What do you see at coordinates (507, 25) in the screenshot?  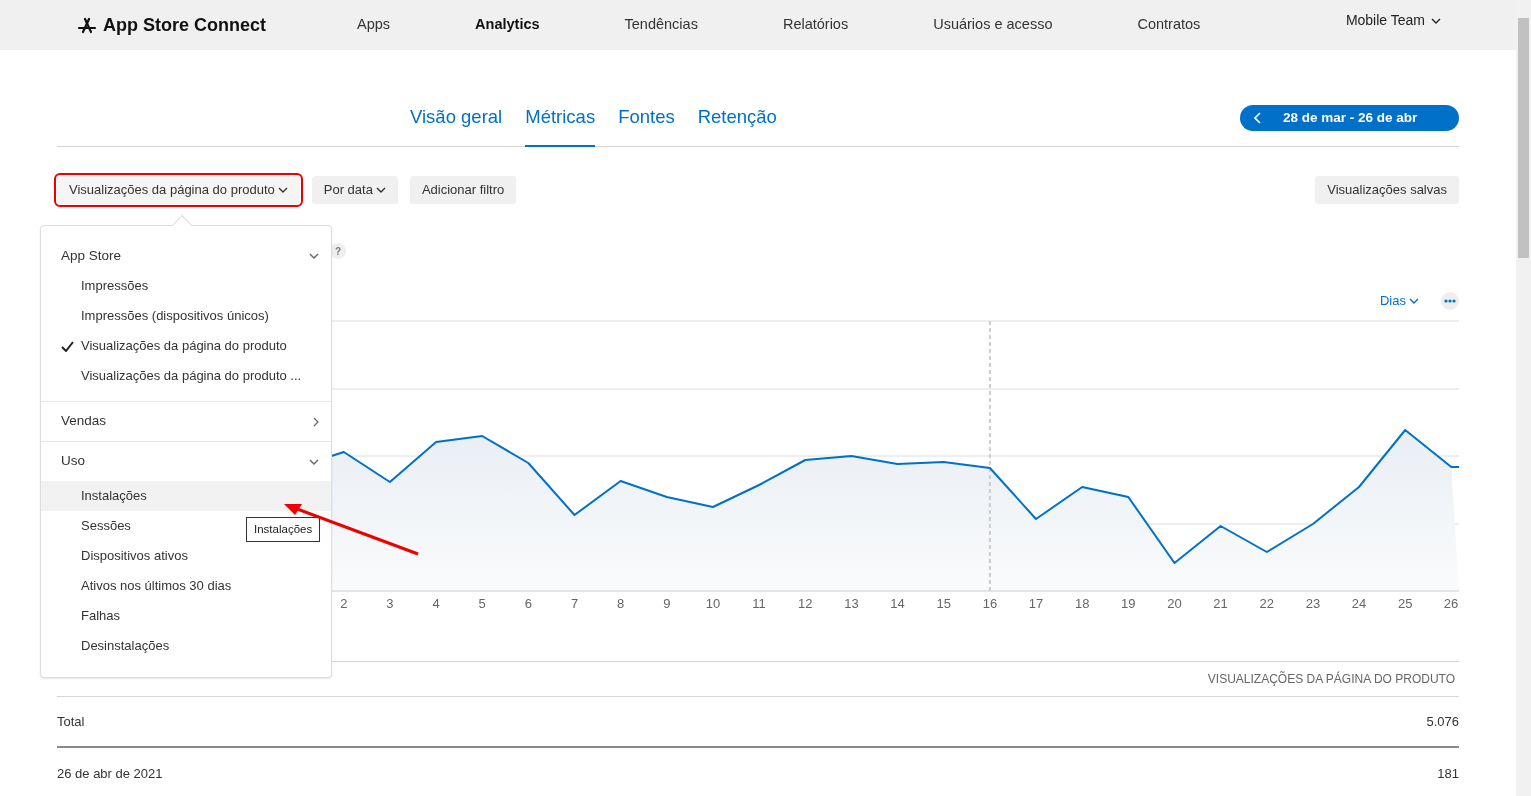 I see `nav-link: Analytics` at bounding box center [507, 25].